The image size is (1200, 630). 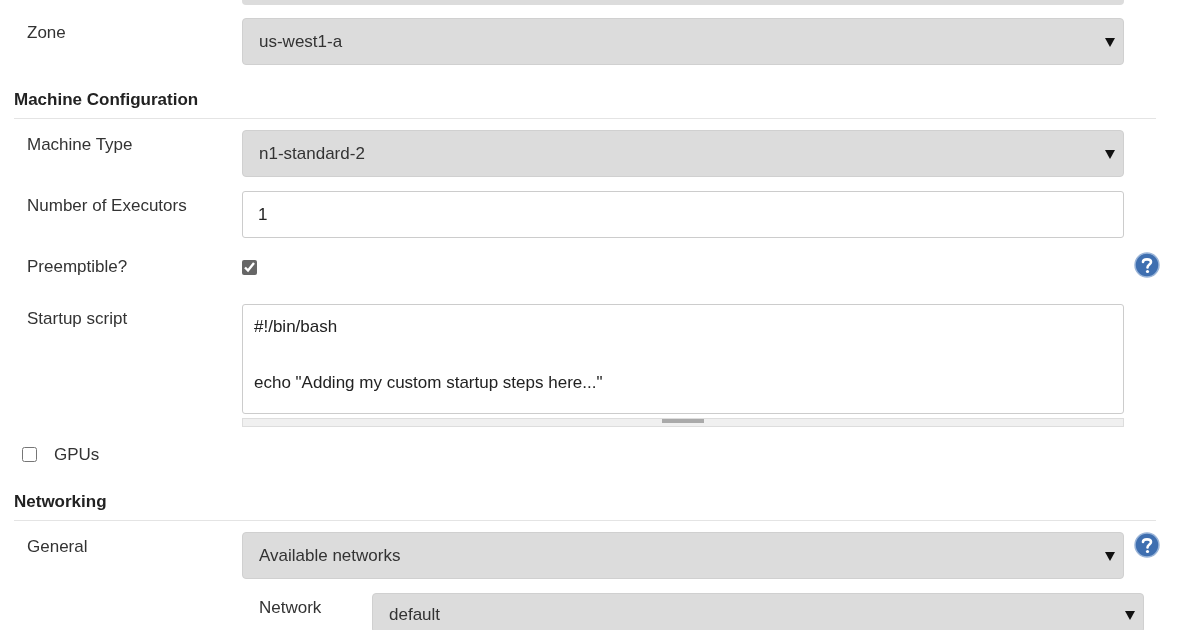 What do you see at coordinates (683, 41) in the screenshot?
I see `select-field: us-west1-a` at bounding box center [683, 41].